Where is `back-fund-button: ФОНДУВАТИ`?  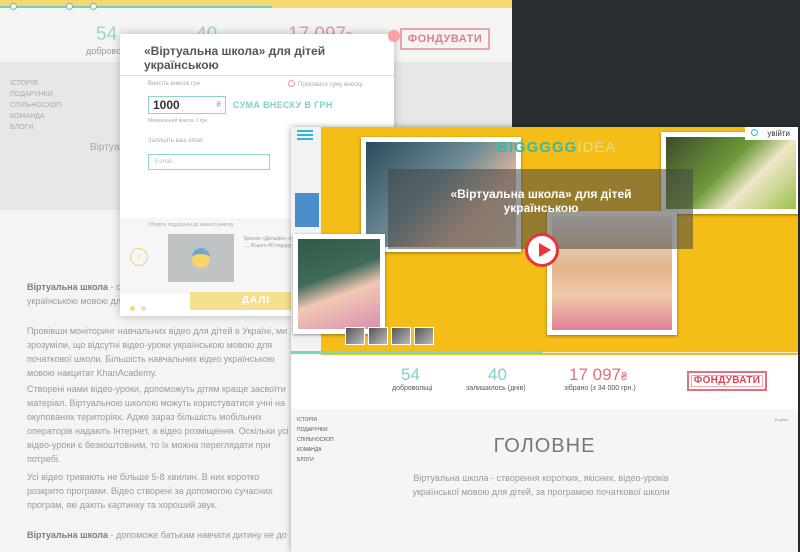 back-fund-button: ФОНДУВАТИ is located at coordinates (445, 39).